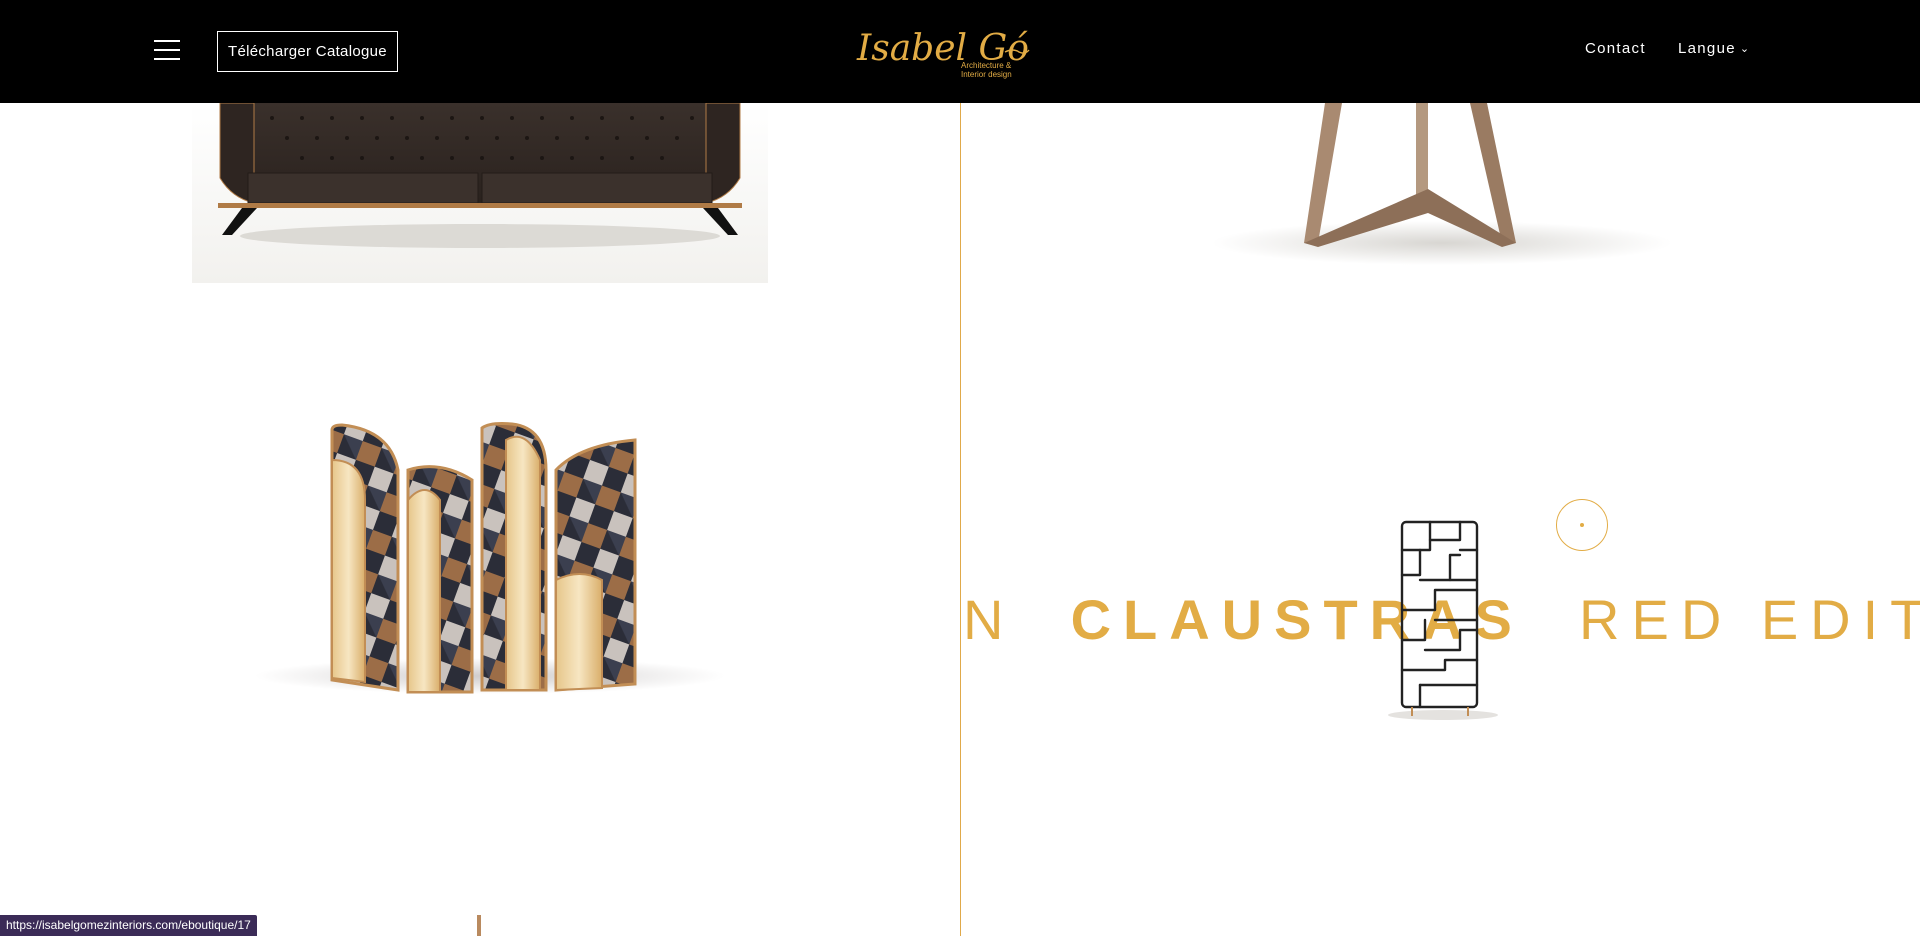 The height and width of the screenshot is (936, 1920). Describe the element at coordinates (960, 519) in the screenshot. I see `column-divider` at that location.